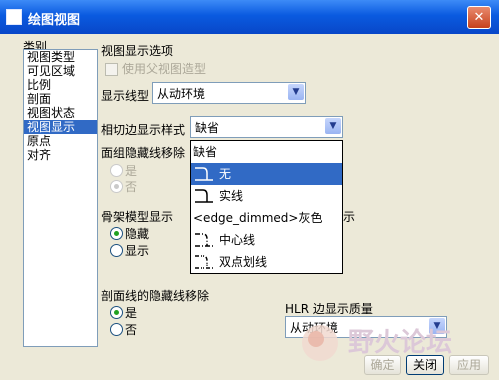 The width and height of the screenshot is (499, 380). I want to click on category-item: 视图显示, so click(60, 127).